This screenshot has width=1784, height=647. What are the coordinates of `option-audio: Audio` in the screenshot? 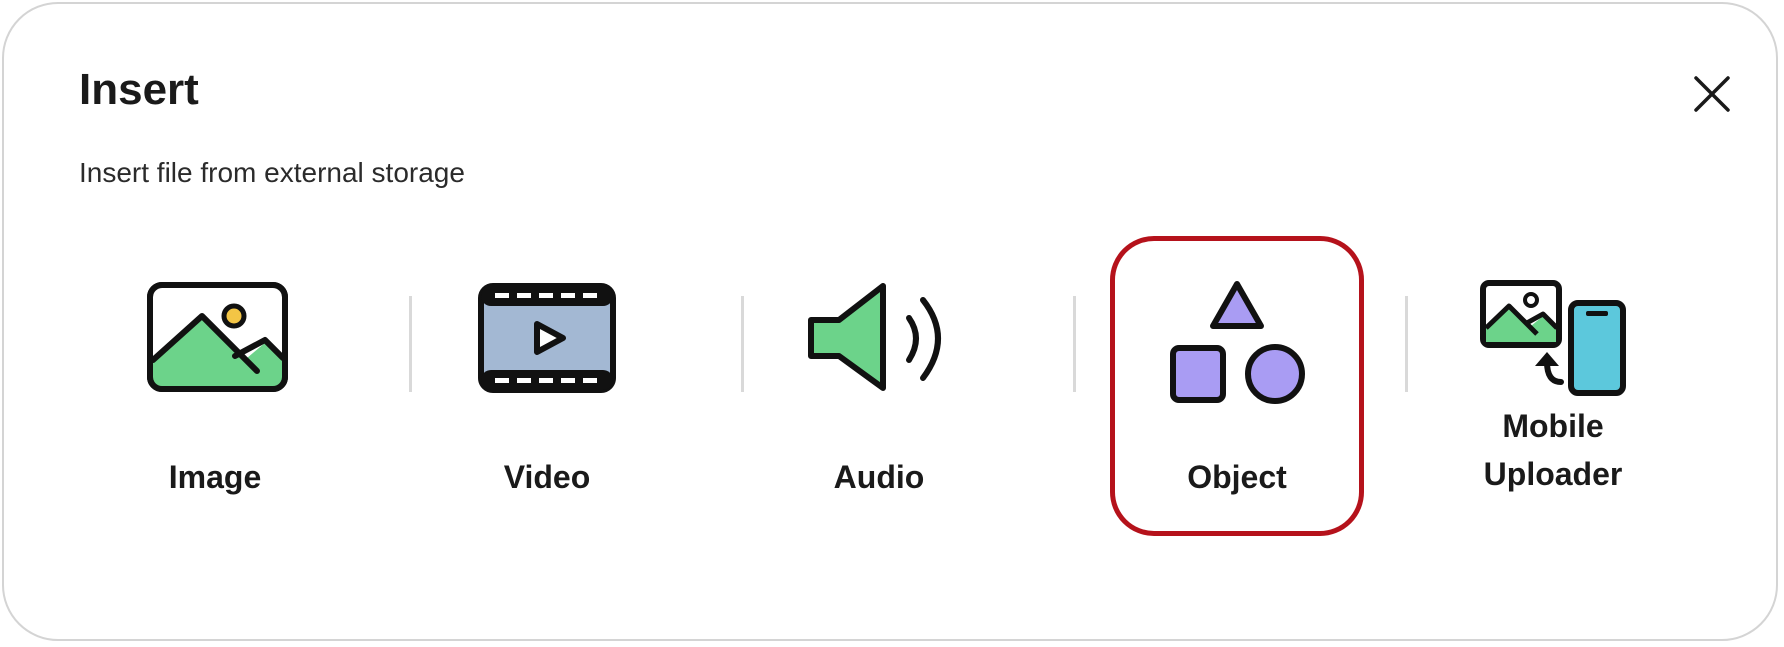 It's located at (879, 386).